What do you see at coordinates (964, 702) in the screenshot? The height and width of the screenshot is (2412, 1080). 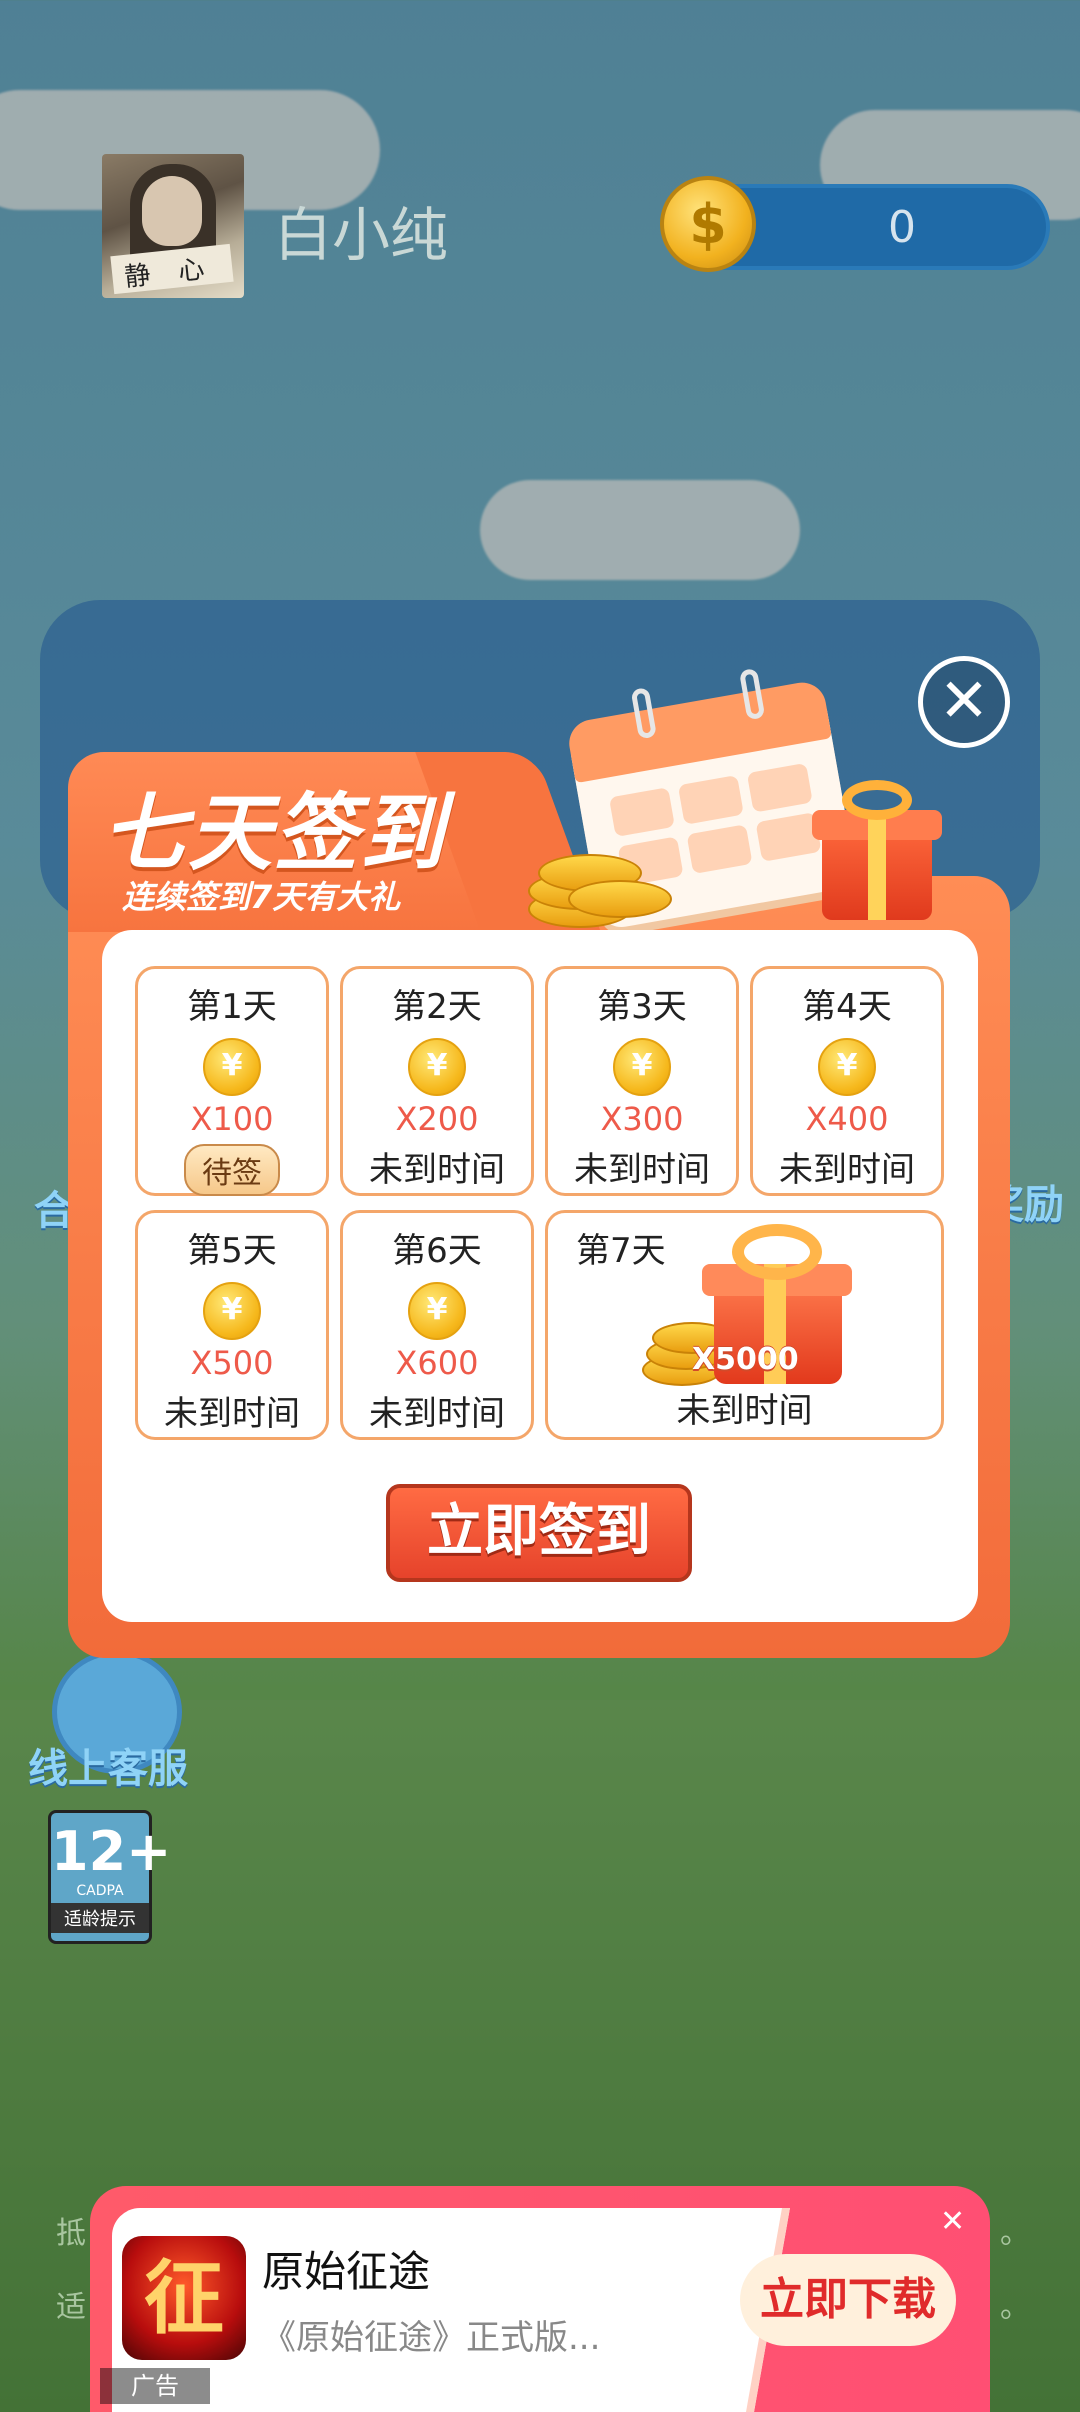 I see `close-modal-button: ✕` at bounding box center [964, 702].